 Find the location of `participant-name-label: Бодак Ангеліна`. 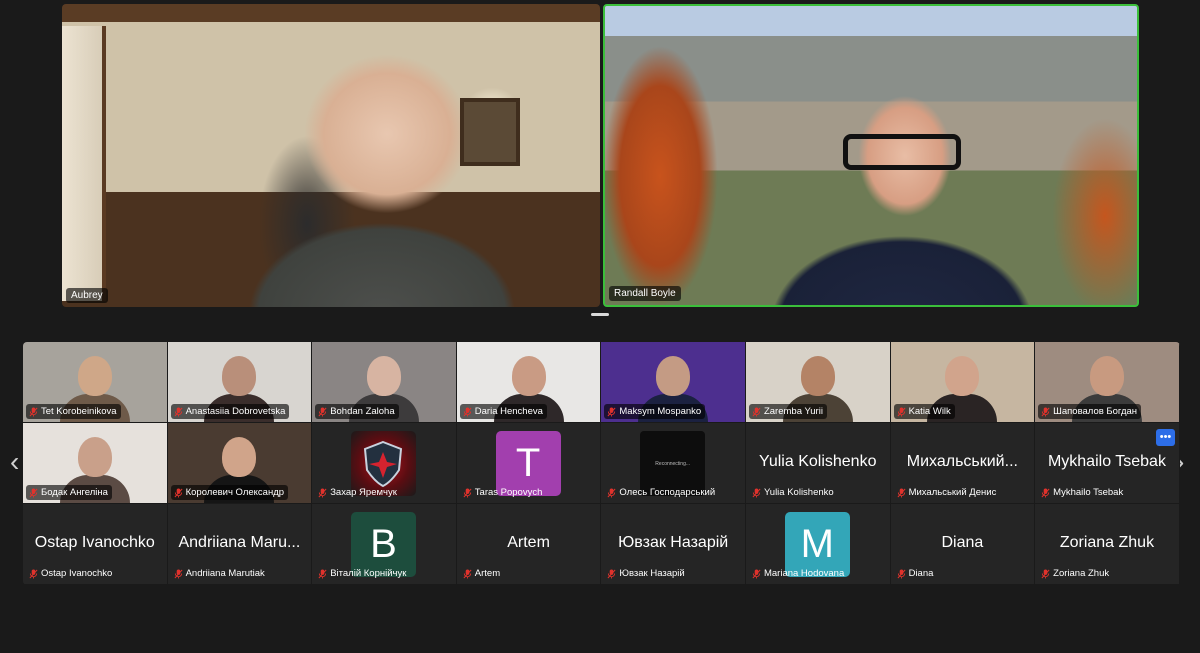

participant-name-label: Бодак Ангеліна is located at coordinates (69, 492).